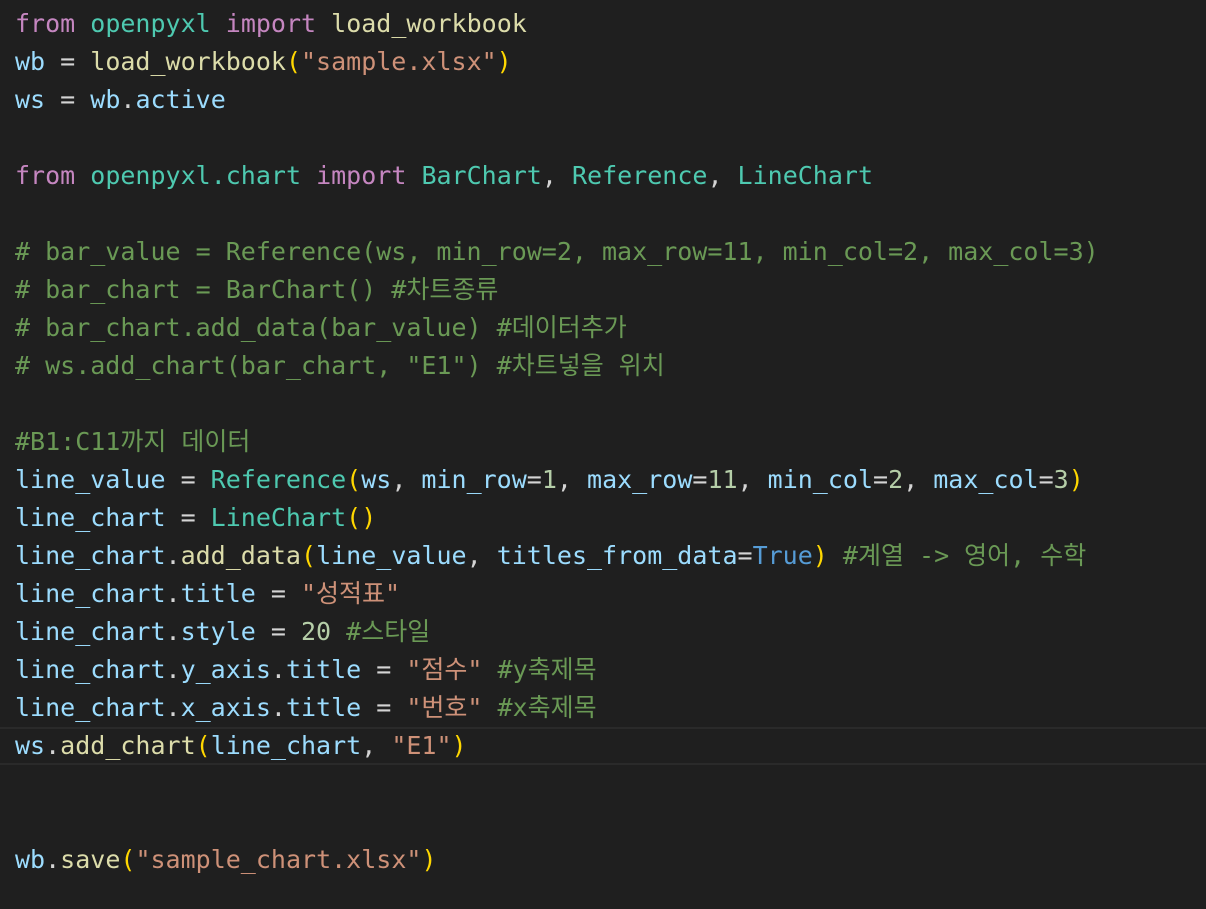 The height and width of the screenshot is (909, 1206). What do you see at coordinates (128, 745) in the screenshot?
I see `code-token: add_chart` at bounding box center [128, 745].